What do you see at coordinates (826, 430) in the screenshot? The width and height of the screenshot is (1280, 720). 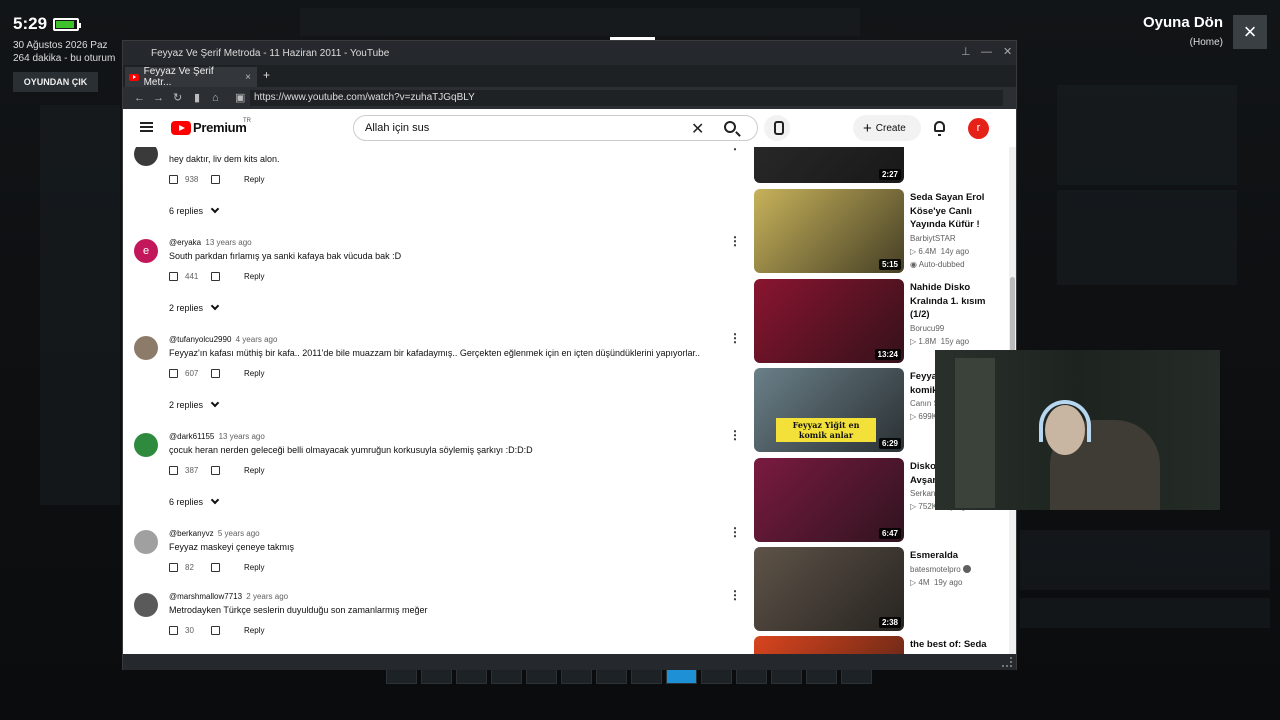 I see `thumbnail-caption: Feyyaz Yiğit en komik anlar` at bounding box center [826, 430].